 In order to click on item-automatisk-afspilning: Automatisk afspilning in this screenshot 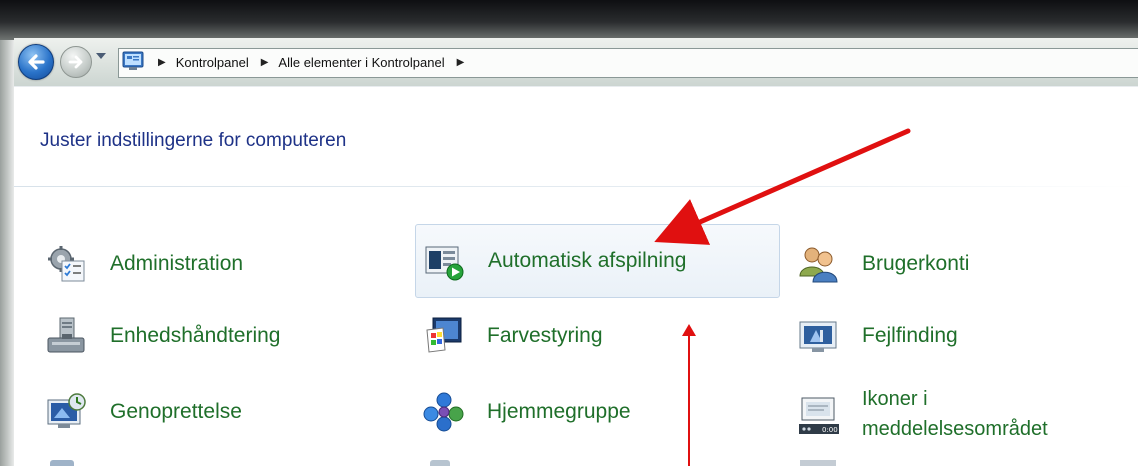, I will do `click(597, 261)`.